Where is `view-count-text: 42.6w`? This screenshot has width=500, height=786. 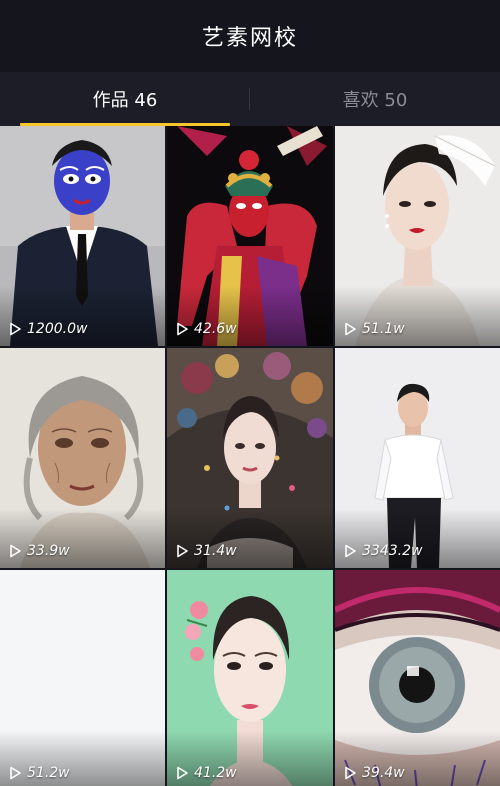 view-count-text: 42.6w is located at coordinates (215, 329).